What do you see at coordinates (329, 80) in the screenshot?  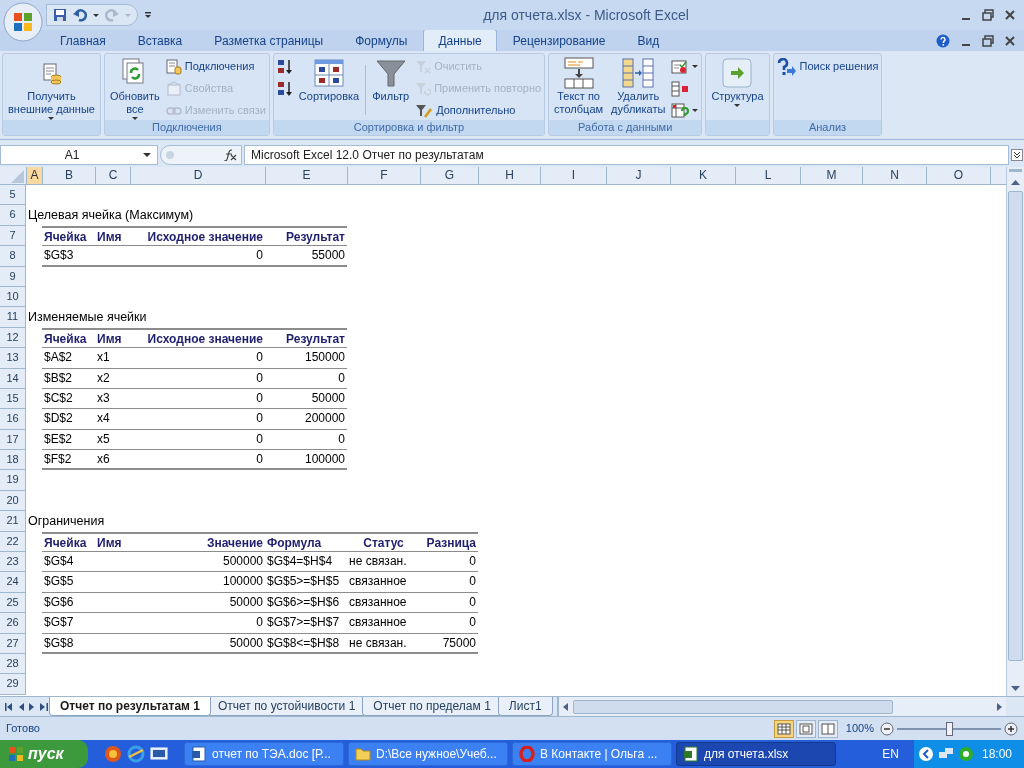 I see `ribbon-button: Сортировка` at bounding box center [329, 80].